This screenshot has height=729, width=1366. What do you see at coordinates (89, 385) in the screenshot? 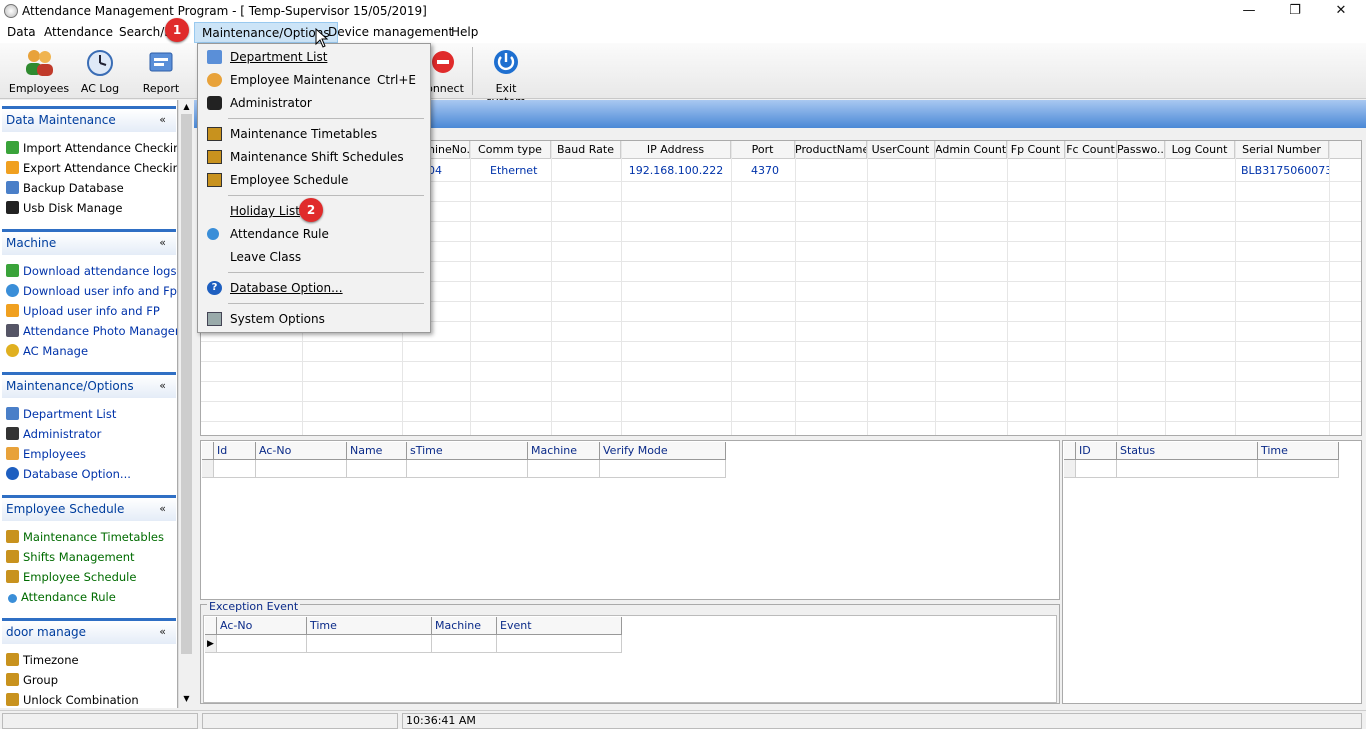
I see `sidebar-section-maintenance-options: Maintenance/Options «` at bounding box center [89, 385].